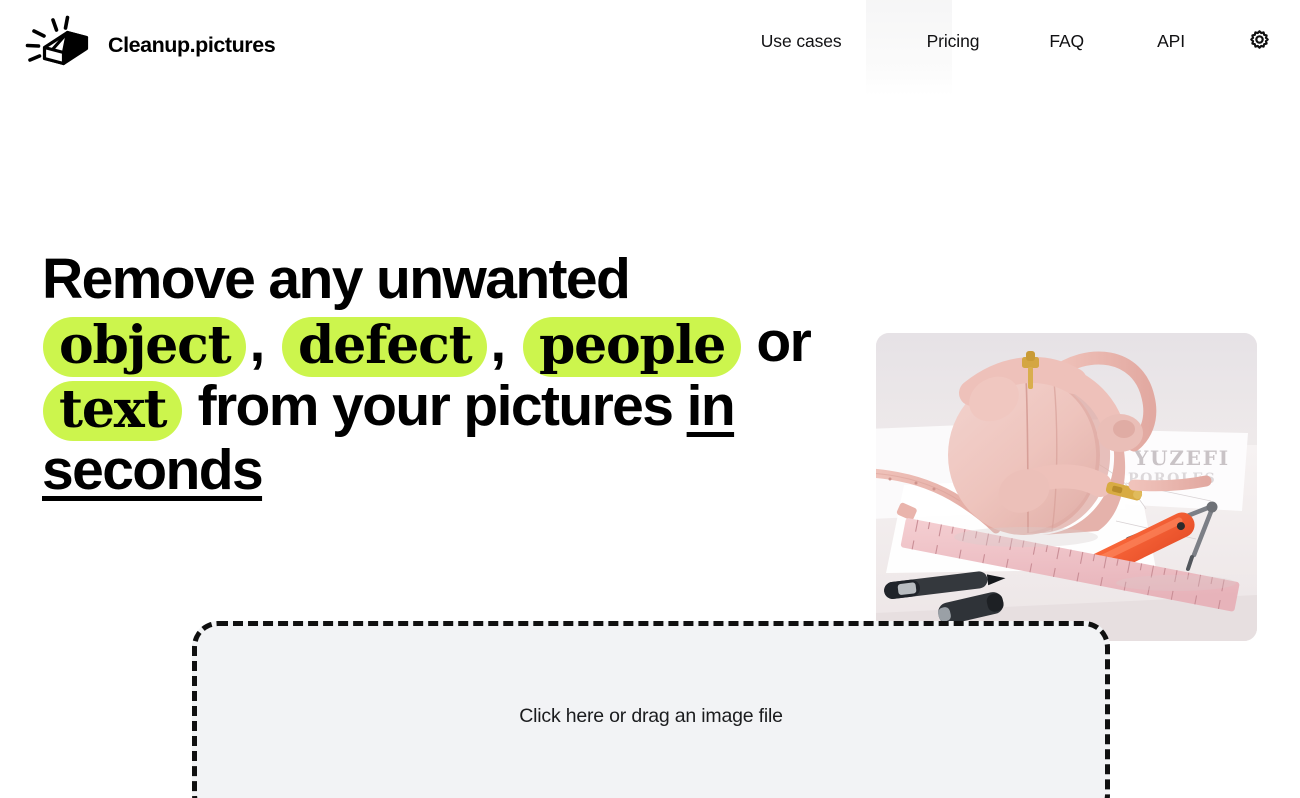 The image size is (1300, 798). Describe the element at coordinates (58, 45) in the screenshot. I see `eraser-sparkle-icon` at that location.